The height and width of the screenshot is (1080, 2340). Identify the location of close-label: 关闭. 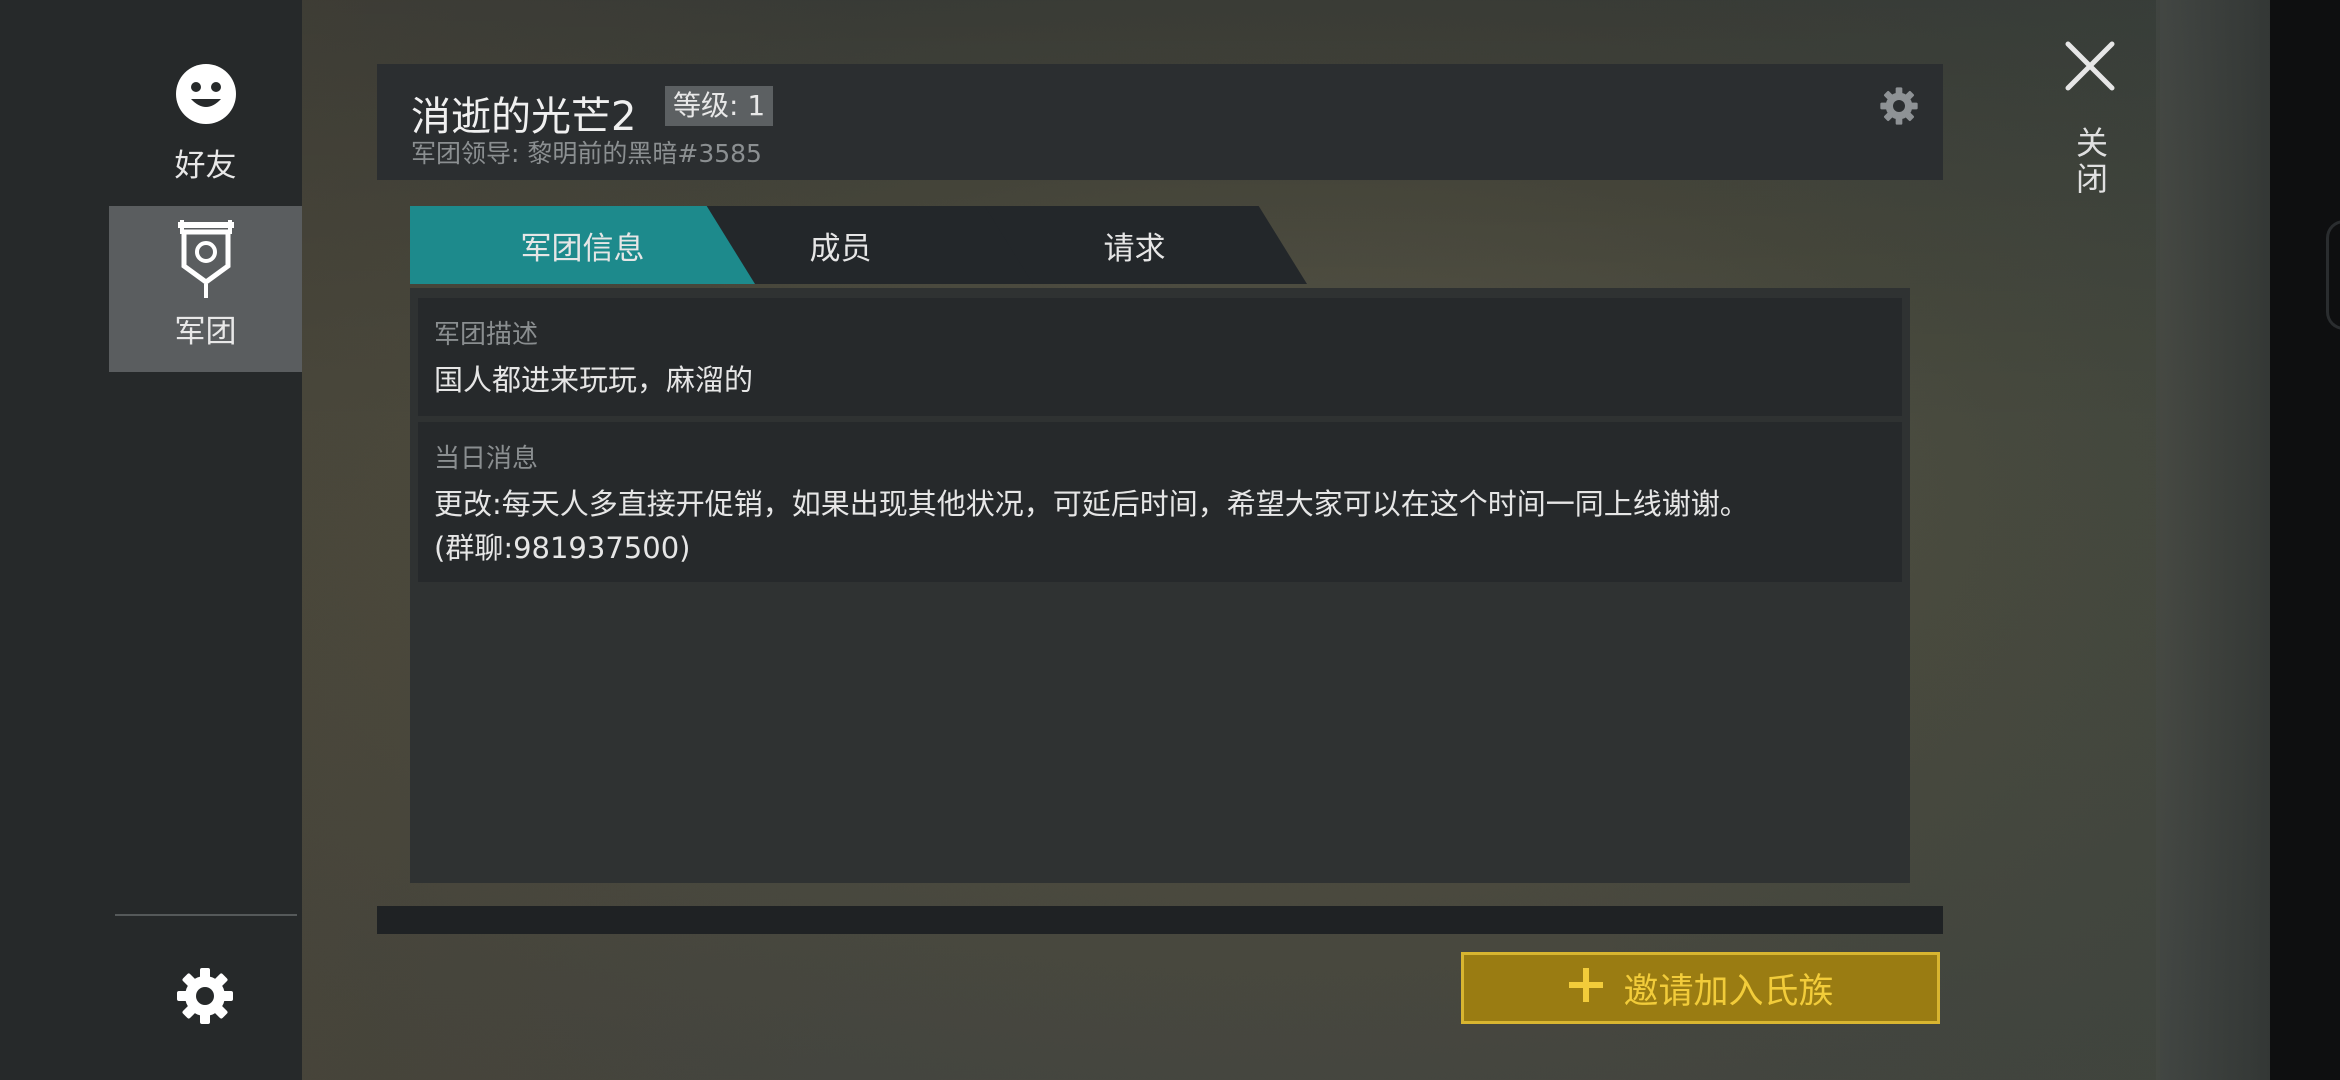
(2090, 162).